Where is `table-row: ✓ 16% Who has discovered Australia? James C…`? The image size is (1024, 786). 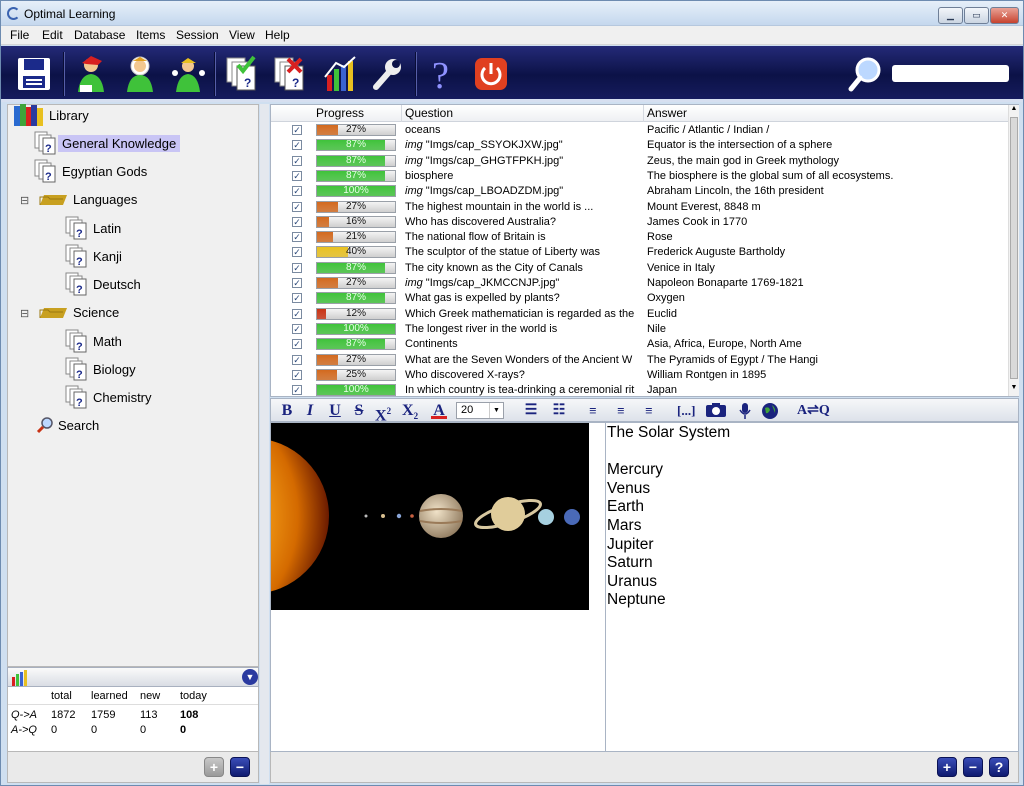
table-row: ✓ 16% Who has discovered Australia? James C… is located at coordinates (639, 222).